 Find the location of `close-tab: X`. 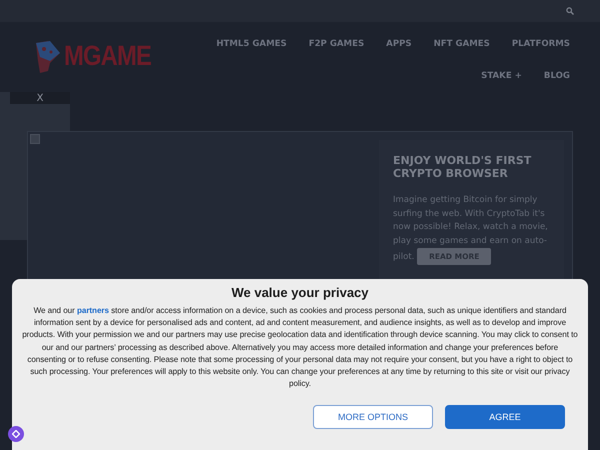

close-tab: X is located at coordinates (40, 98).